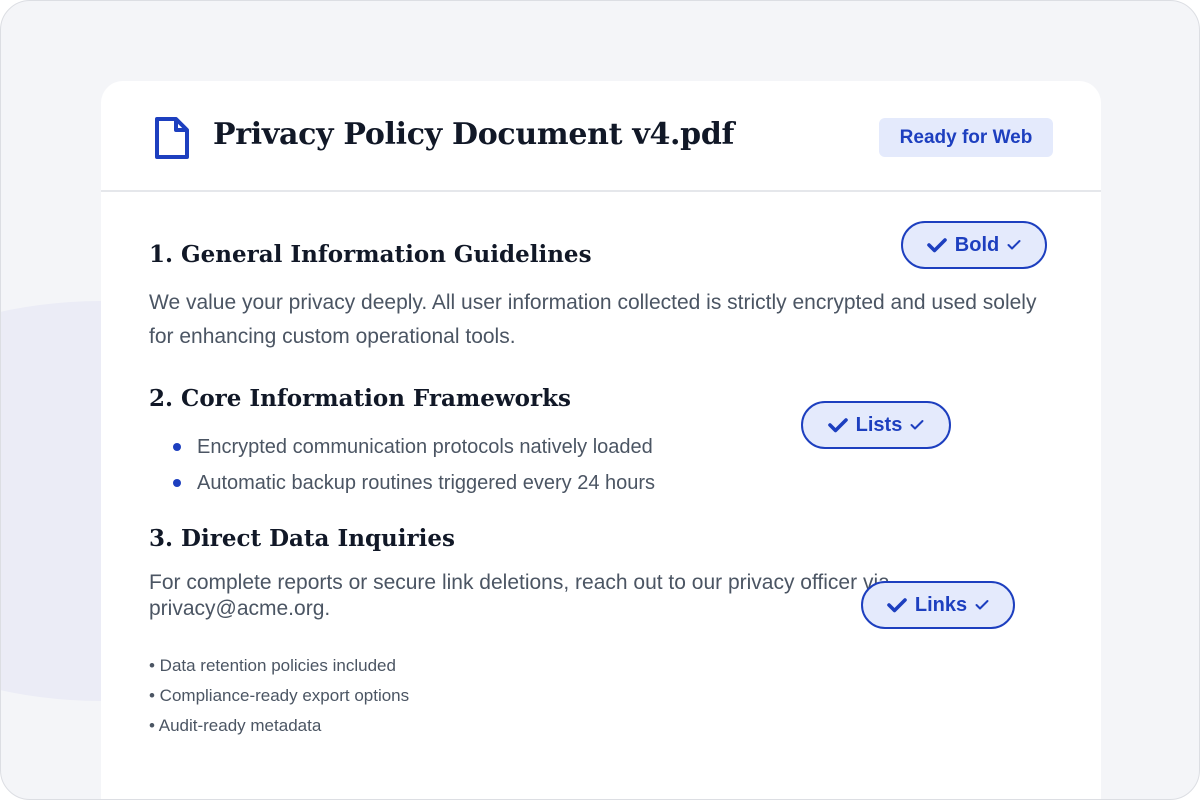 The image size is (1200, 800). Describe the element at coordinates (272, 665) in the screenshot. I see `feature-item: • Data retention policies included` at that location.